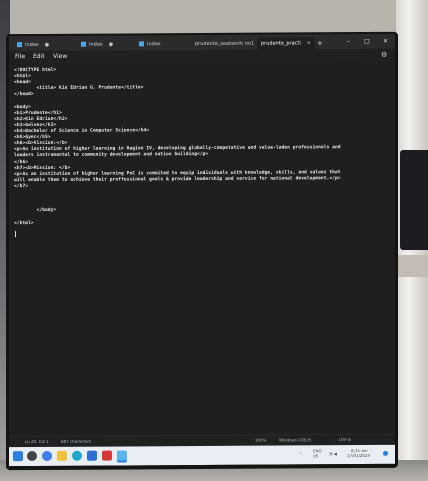  I want to click on new-tab-button: +, so click(320, 43).